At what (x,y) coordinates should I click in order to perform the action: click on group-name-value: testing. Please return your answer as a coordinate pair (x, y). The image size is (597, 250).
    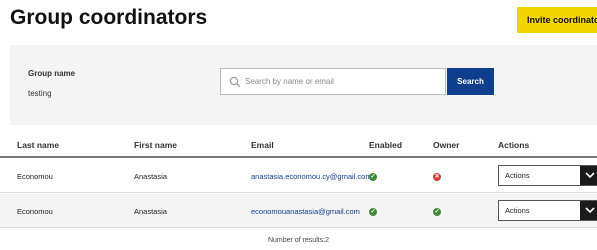
    Looking at the image, I should click on (40, 93).